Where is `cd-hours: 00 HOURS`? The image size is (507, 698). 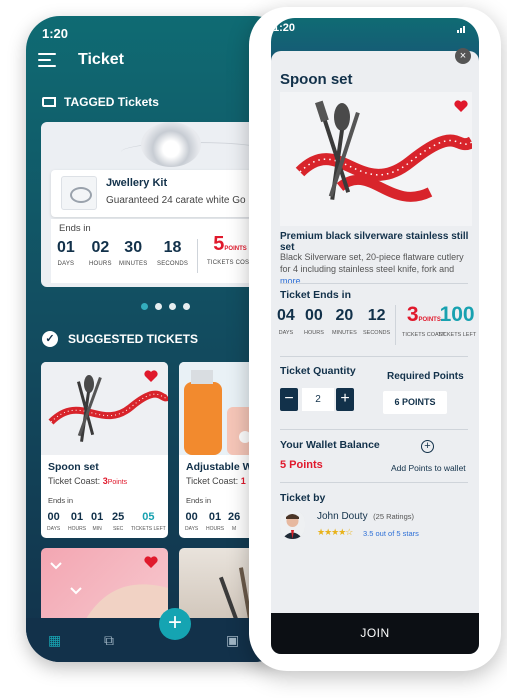 cd-hours: 00 HOURS is located at coordinates (314, 321).